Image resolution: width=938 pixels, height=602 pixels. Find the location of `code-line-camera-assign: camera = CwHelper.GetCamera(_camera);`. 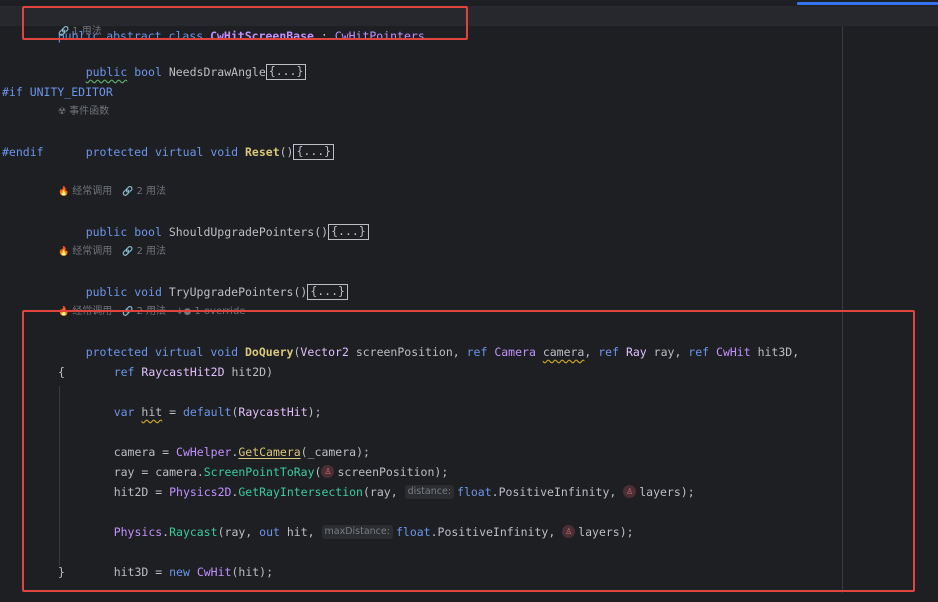

code-line-camera-assign: camera = CwHelper.GetCamera(_camera); is located at coordinates (228, 440).